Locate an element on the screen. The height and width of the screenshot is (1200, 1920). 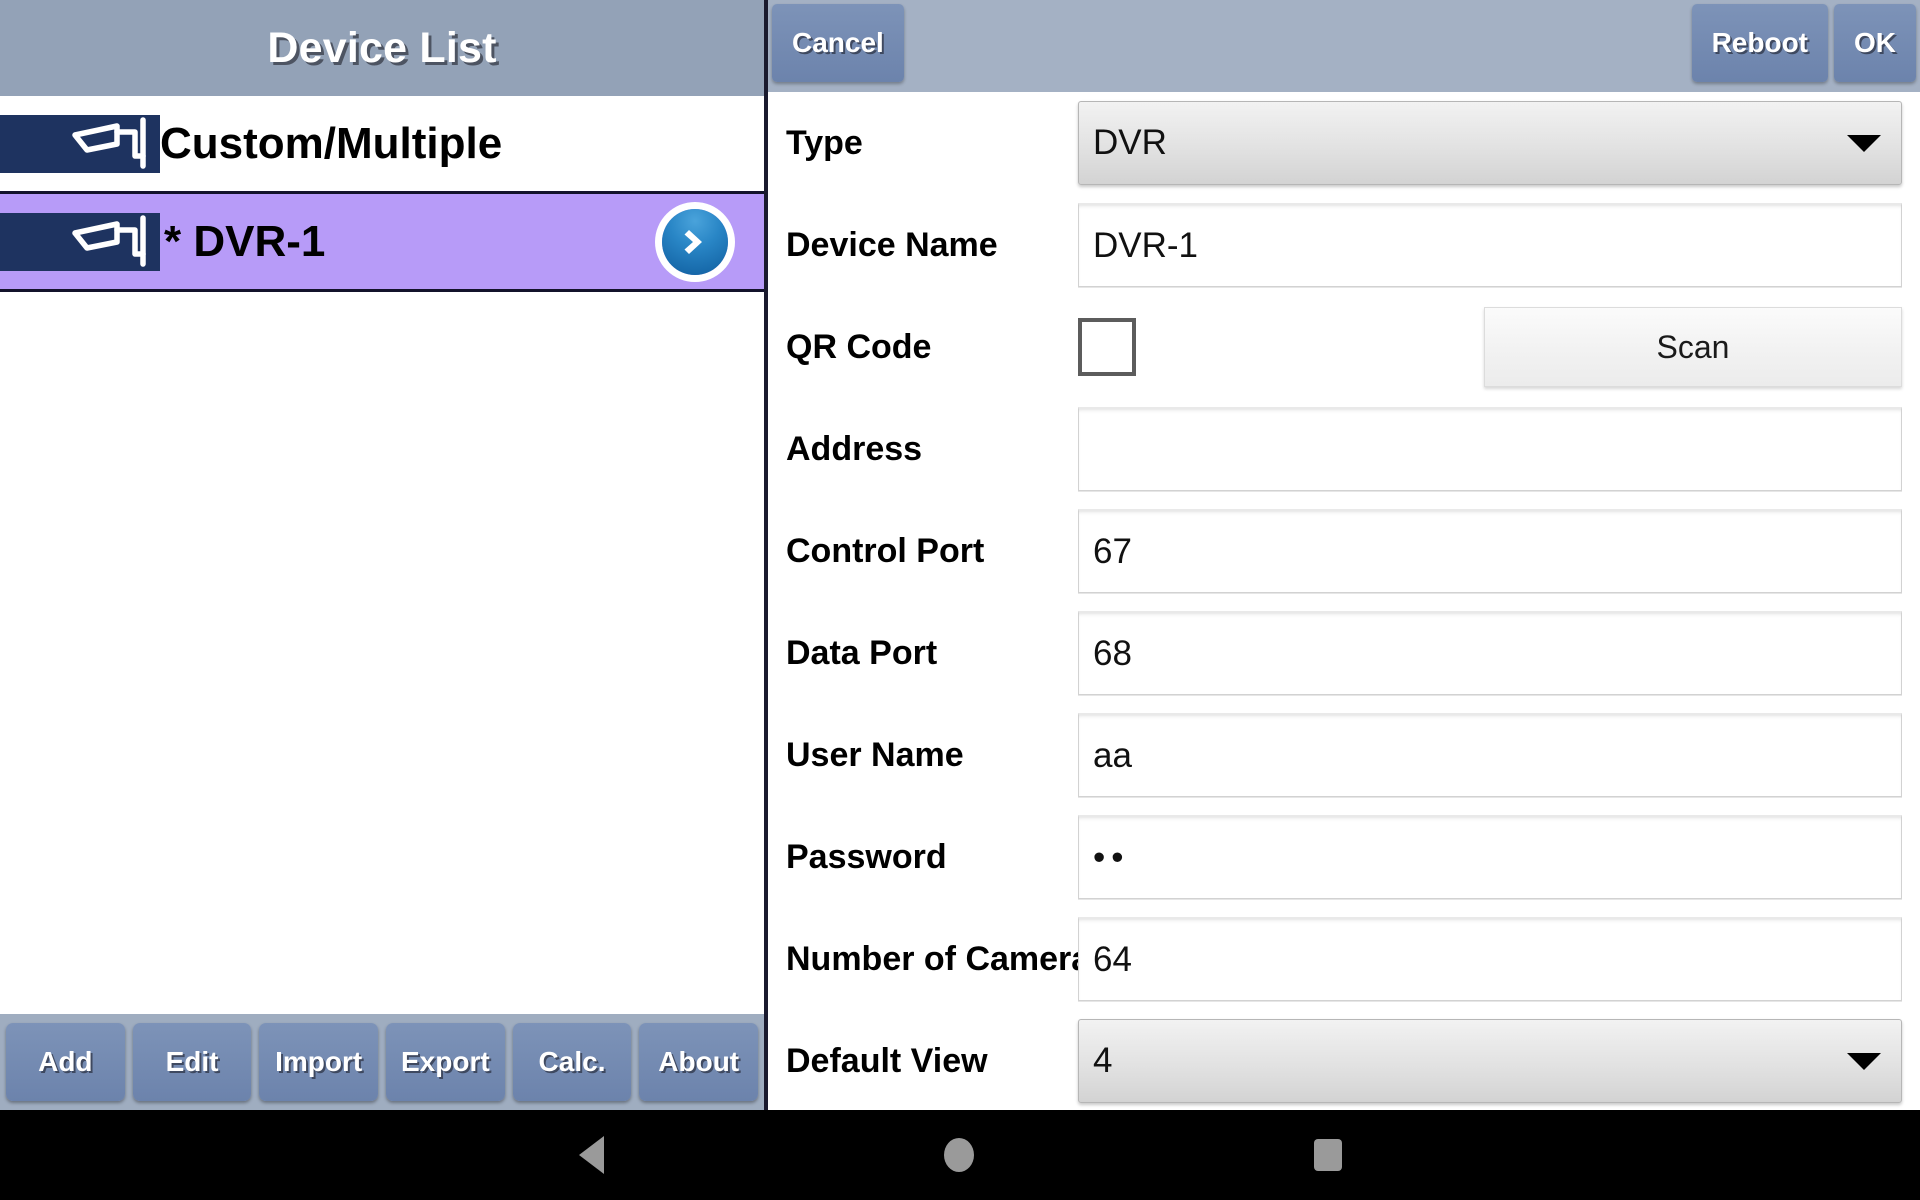
form-row-password: Password •• is located at coordinates (1344, 857).